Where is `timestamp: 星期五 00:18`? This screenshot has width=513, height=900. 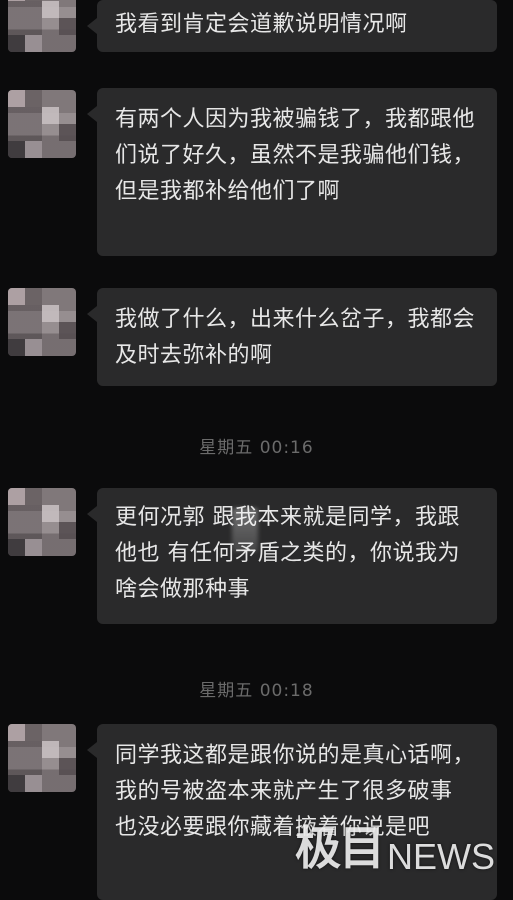
timestamp: 星期五 00:18 is located at coordinates (256, 691).